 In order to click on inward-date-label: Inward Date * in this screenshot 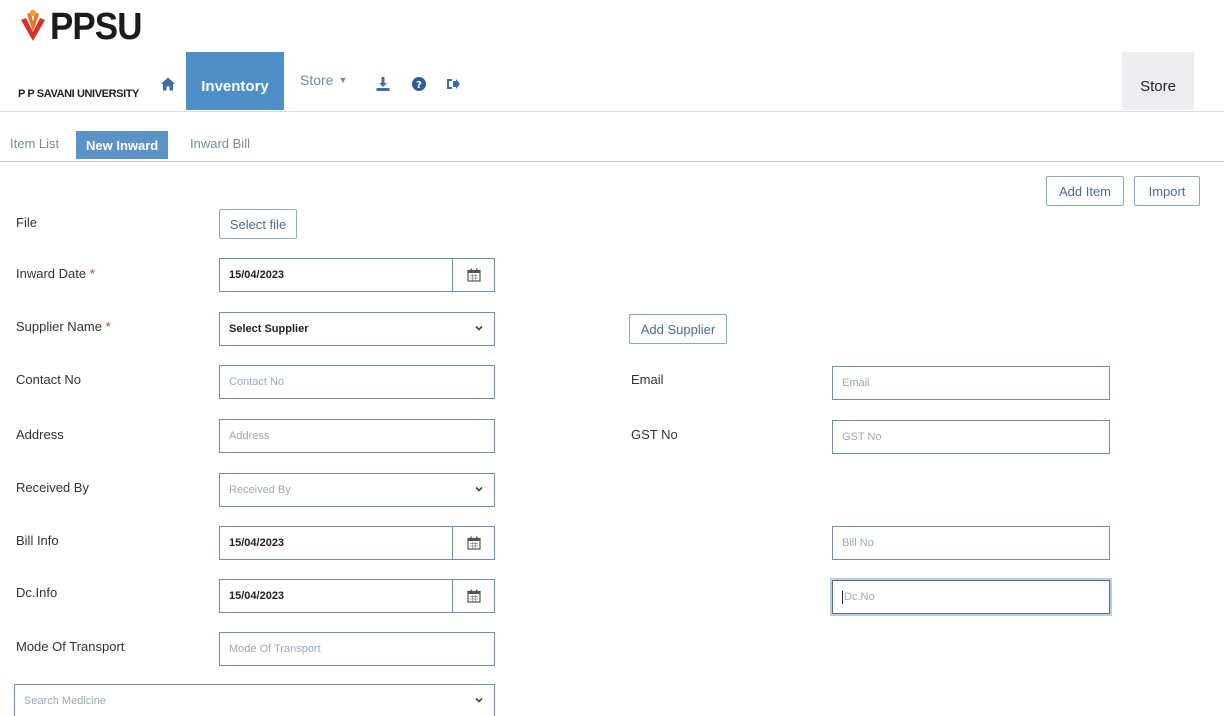, I will do `click(55, 273)`.